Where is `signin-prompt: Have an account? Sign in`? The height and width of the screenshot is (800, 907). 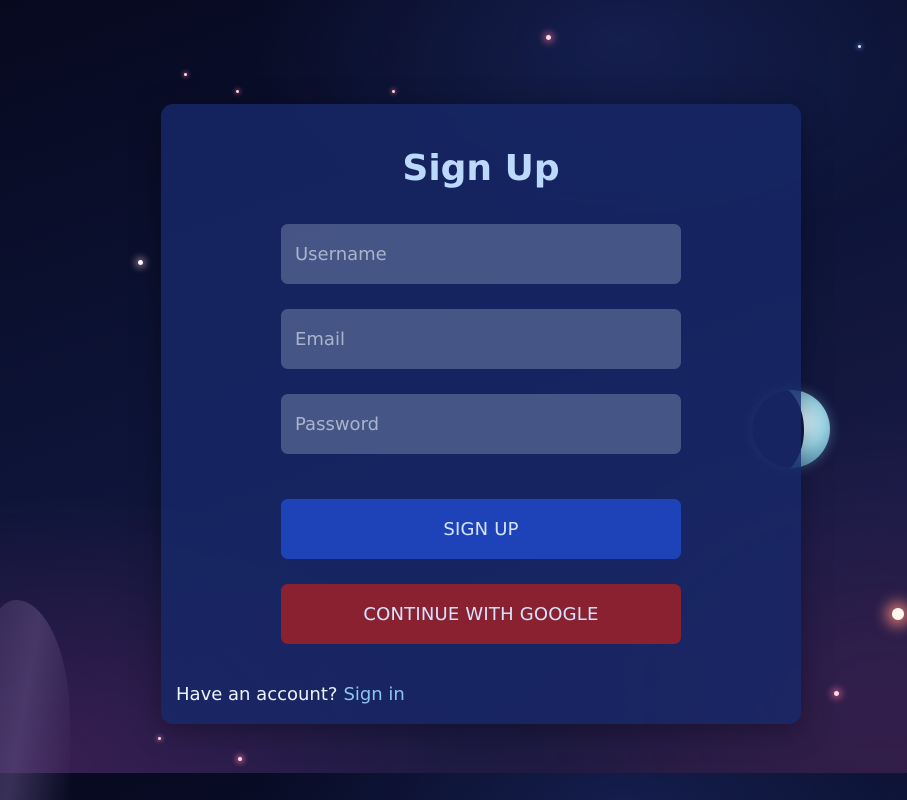
signin-prompt: Have an account? Sign in is located at coordinates (290, 695).